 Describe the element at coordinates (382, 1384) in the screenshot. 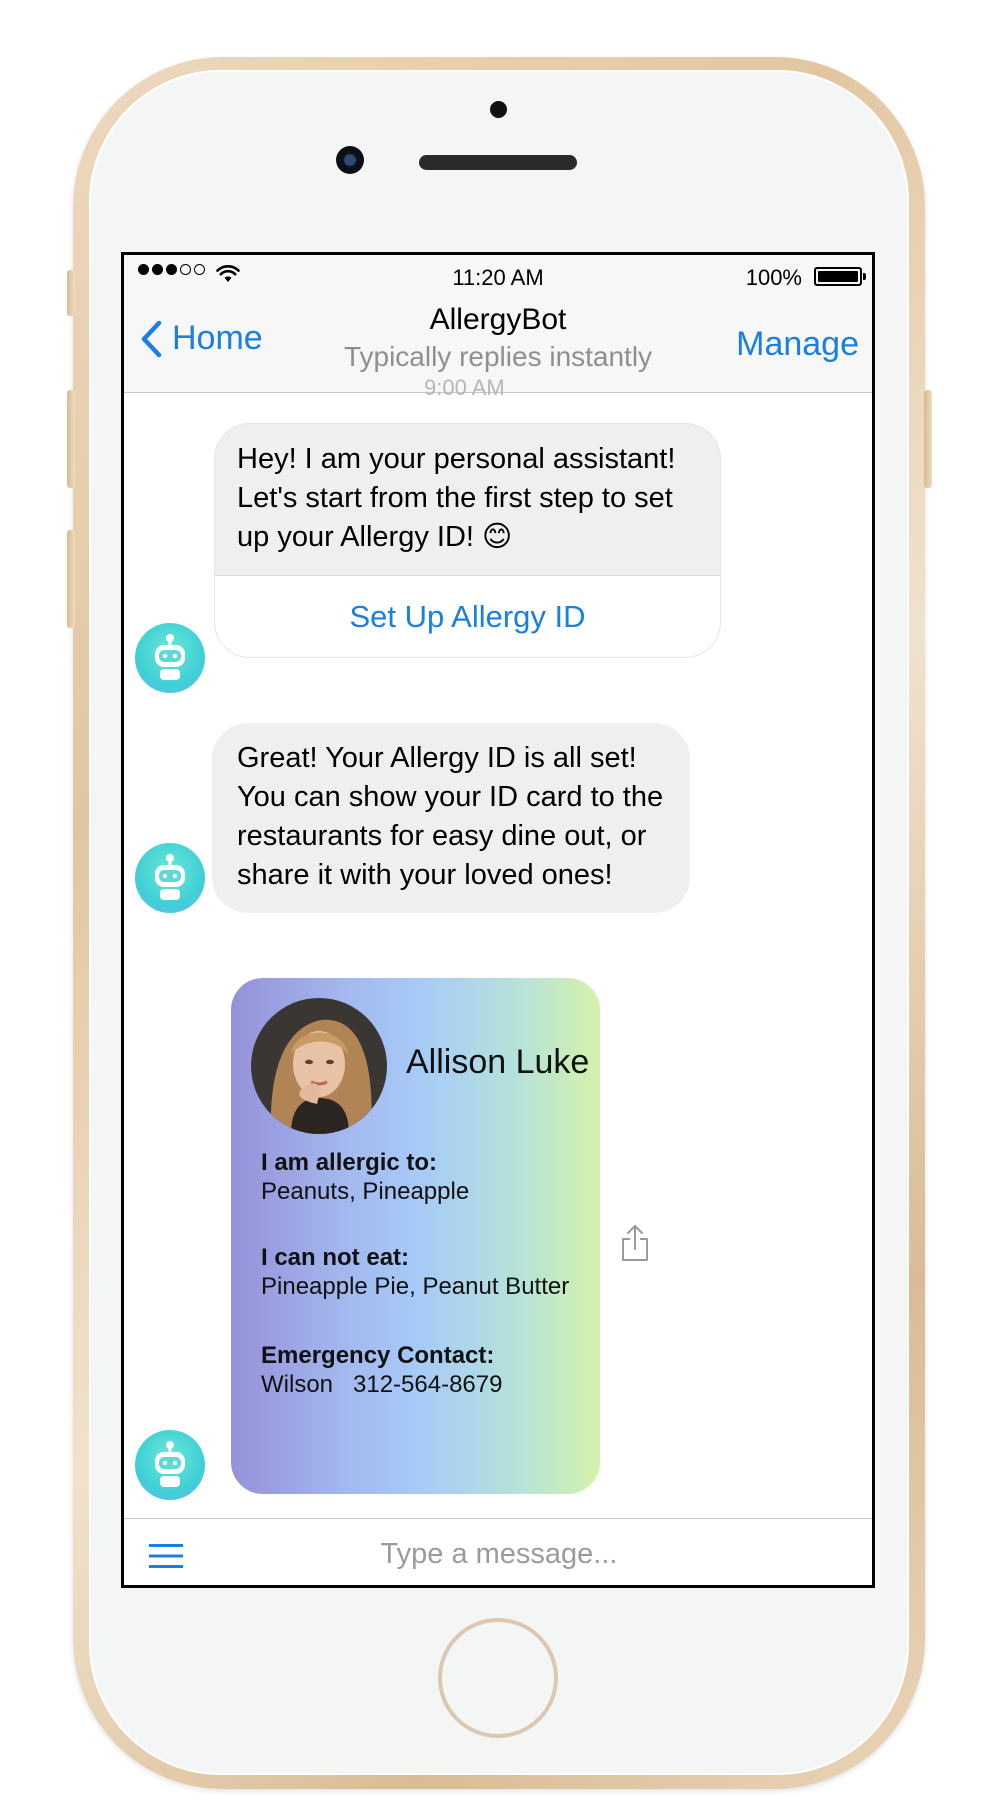

I see `emergency-contact-value: Wilson 312-564-8679` at that location.